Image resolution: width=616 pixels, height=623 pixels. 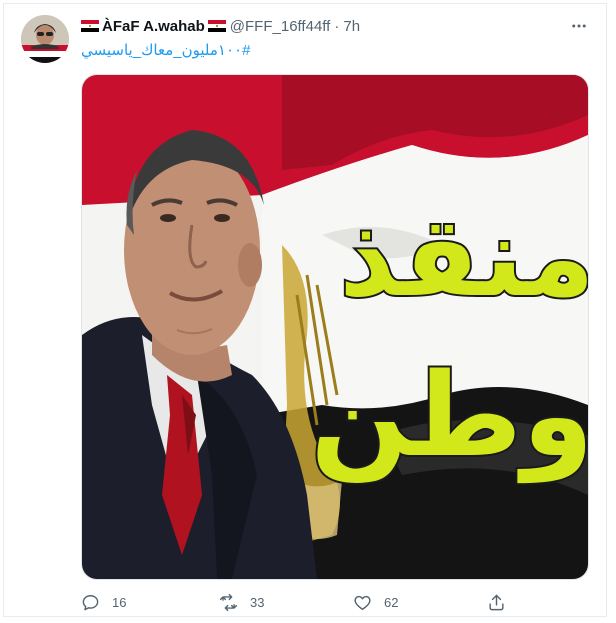 What do you see at coordinates (90, 602) in the screenshot?
I see `reply-icon` at bounding box center [90, 602].